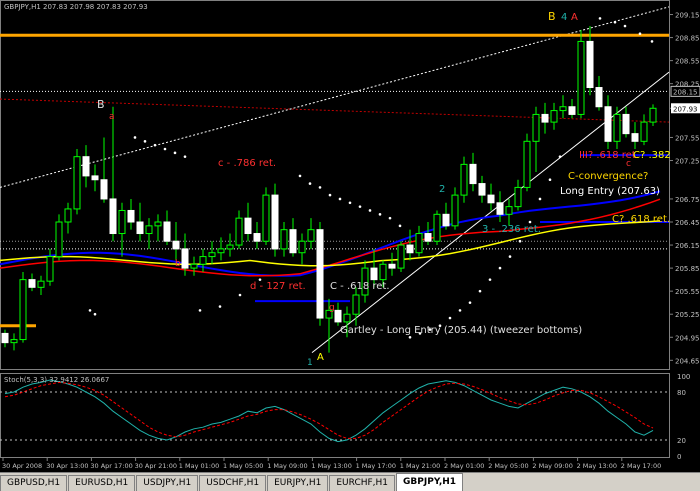 This screenshot has width=700, height=491. What do you see at coordinates (628, 164) in the screenshot?
I see `label-small-c: c` at bounding box center [628, 164].